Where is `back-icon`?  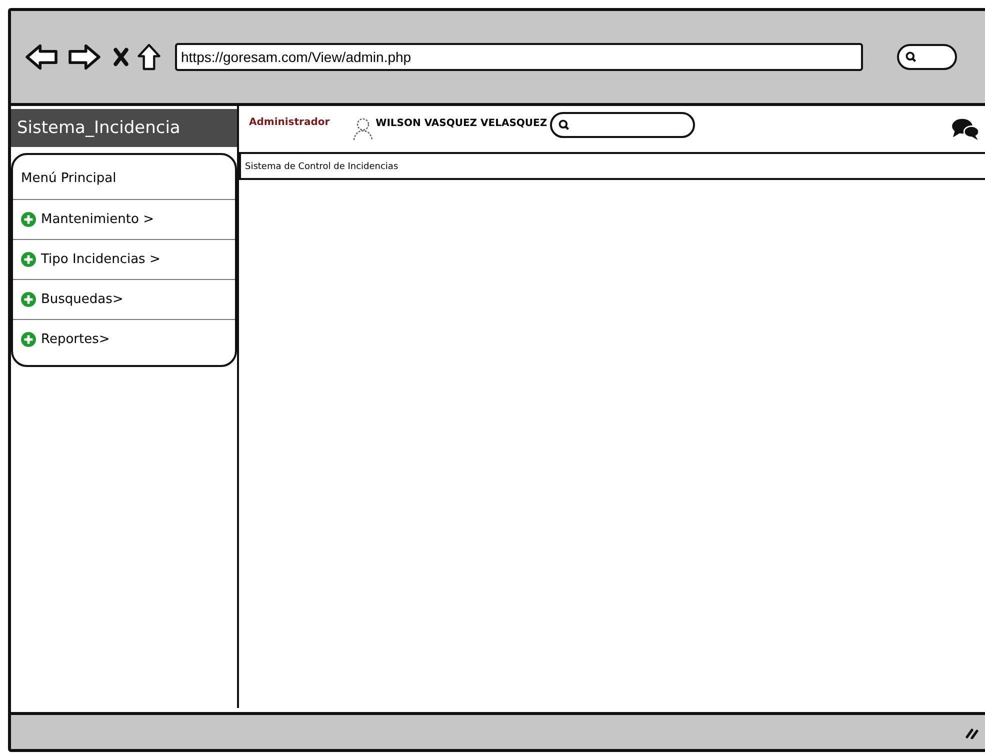
back-icon is located at coordinates (42, 57).